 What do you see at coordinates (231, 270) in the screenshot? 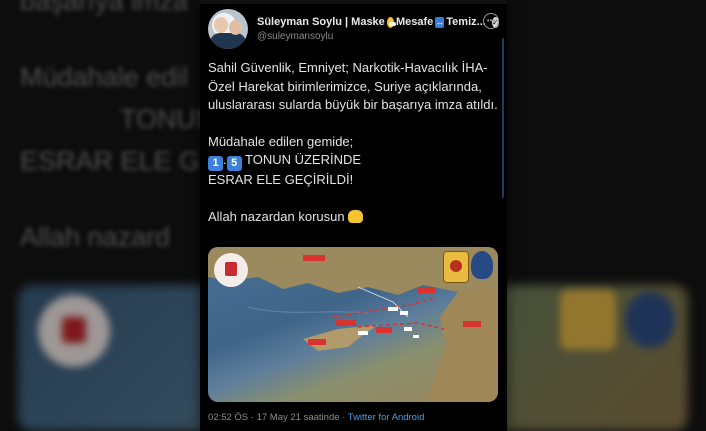
I see `coast-guard-emblem-icon` at bounding box center [231, 270].